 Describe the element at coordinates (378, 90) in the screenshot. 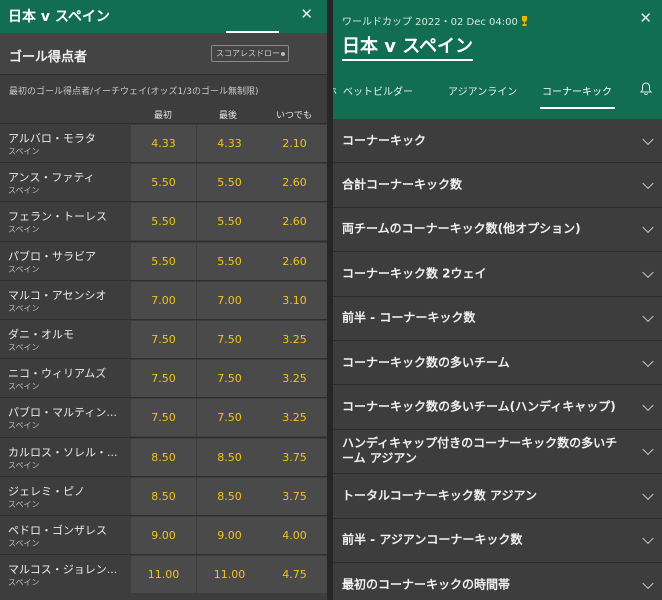

I see `tab-bet-builder: ベットビルダー` at that location.